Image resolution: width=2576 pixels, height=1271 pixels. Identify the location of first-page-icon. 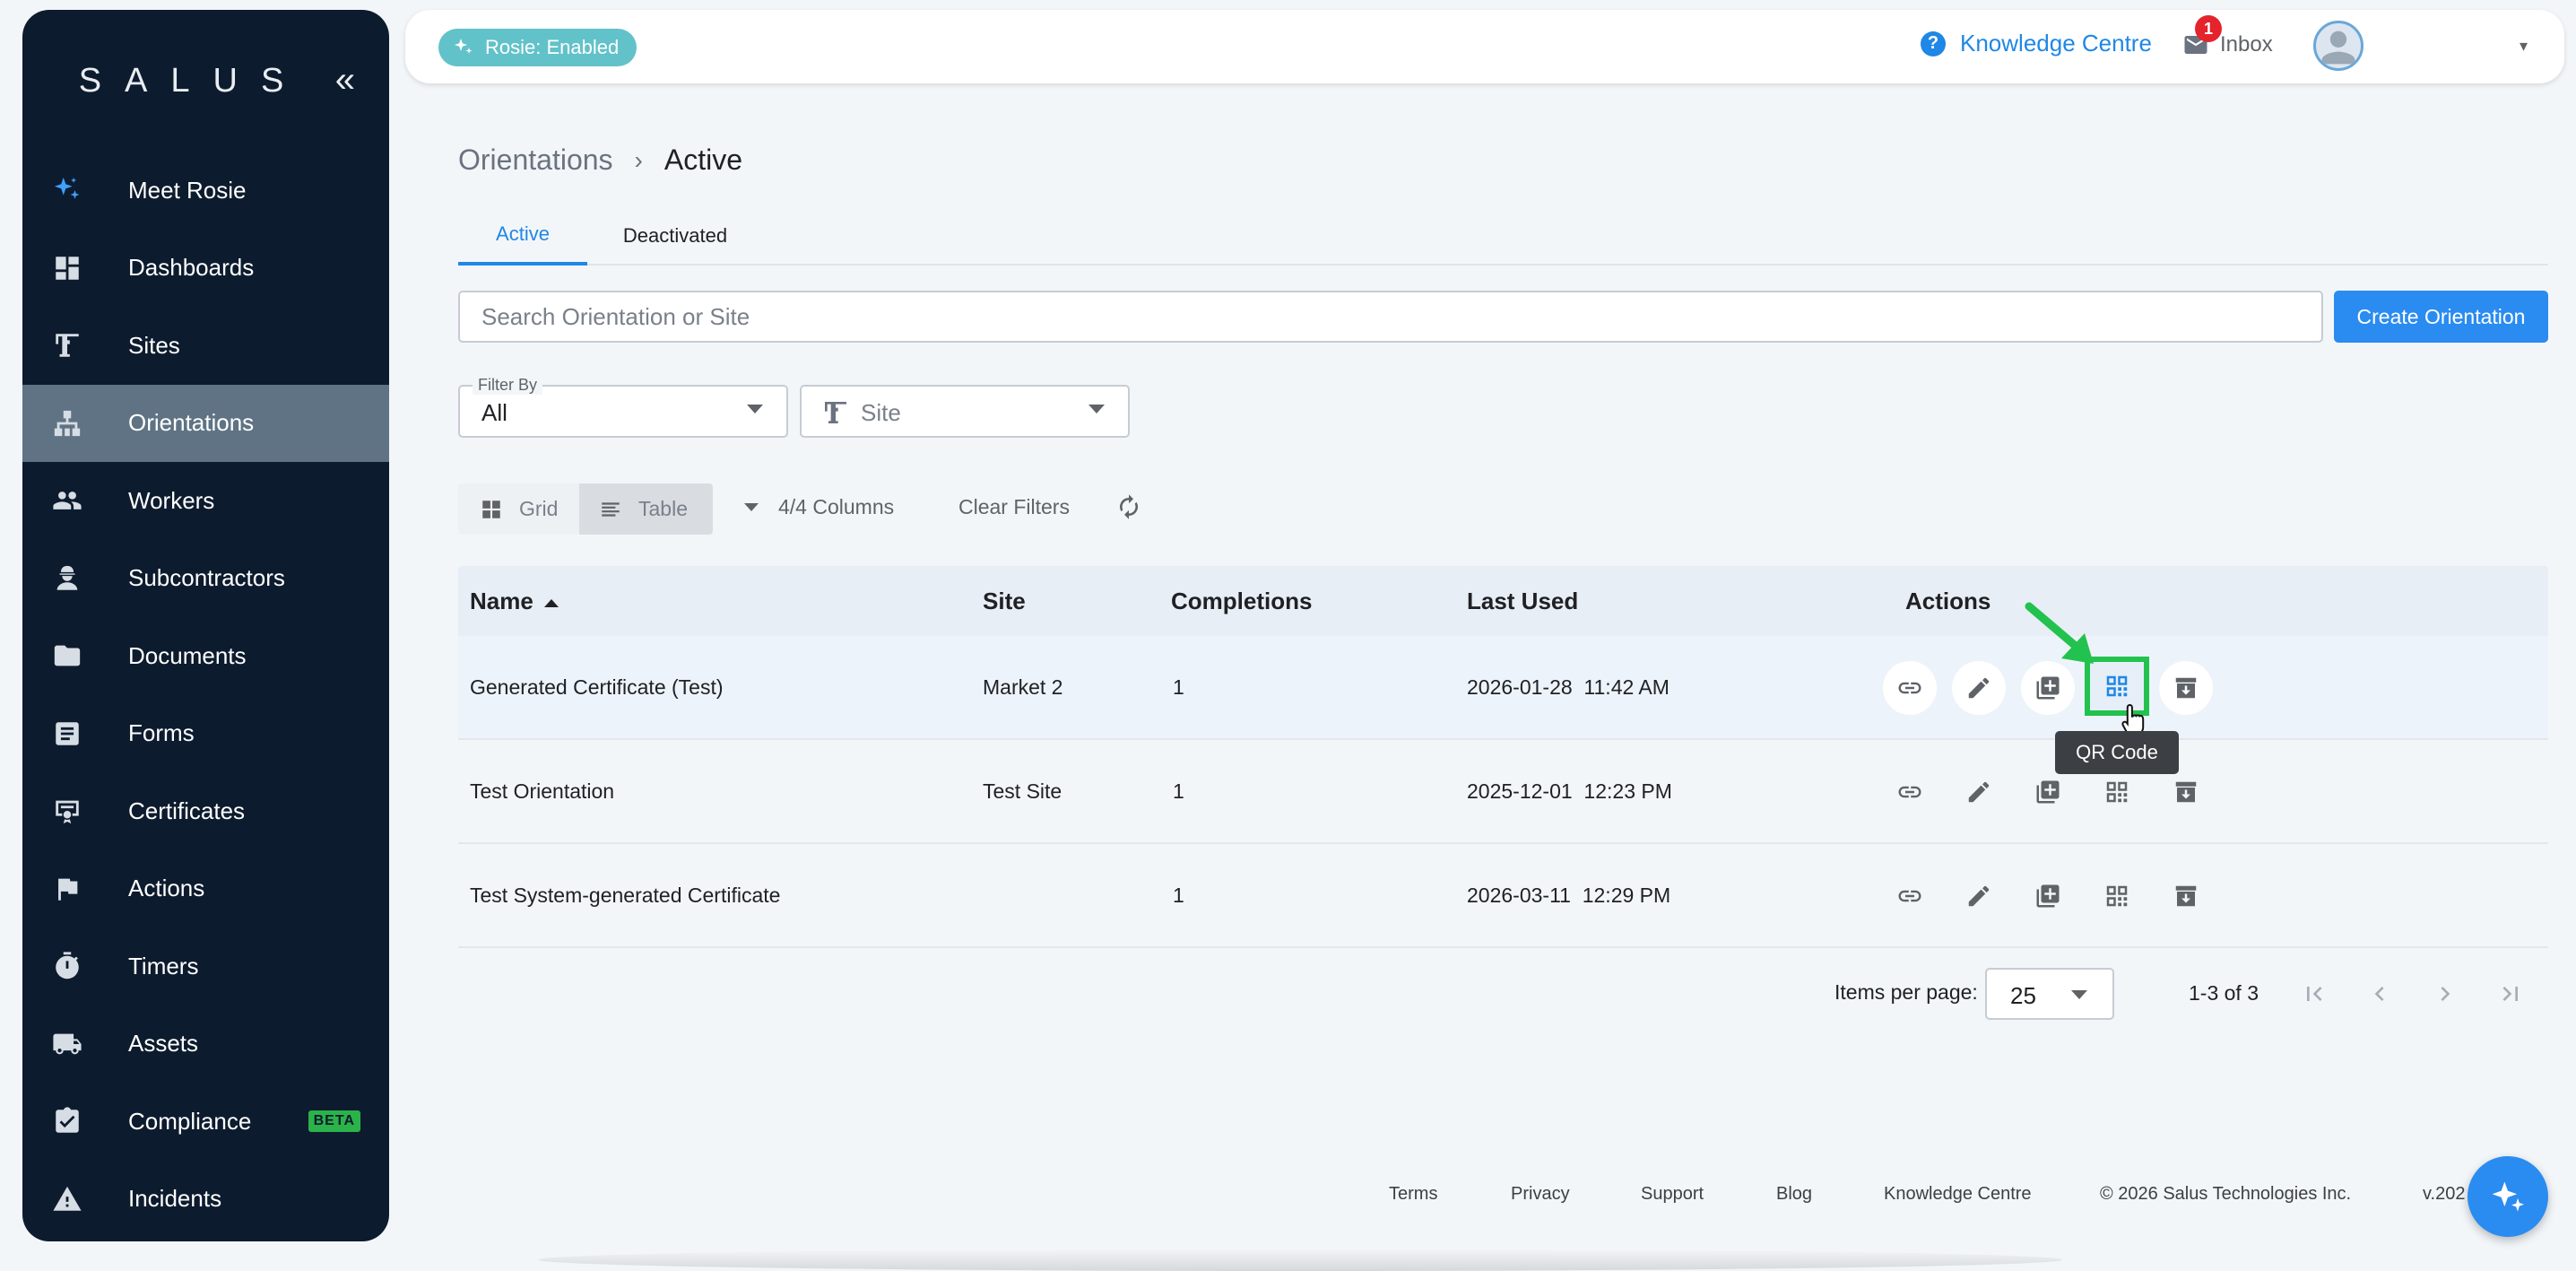
(2314, 994).